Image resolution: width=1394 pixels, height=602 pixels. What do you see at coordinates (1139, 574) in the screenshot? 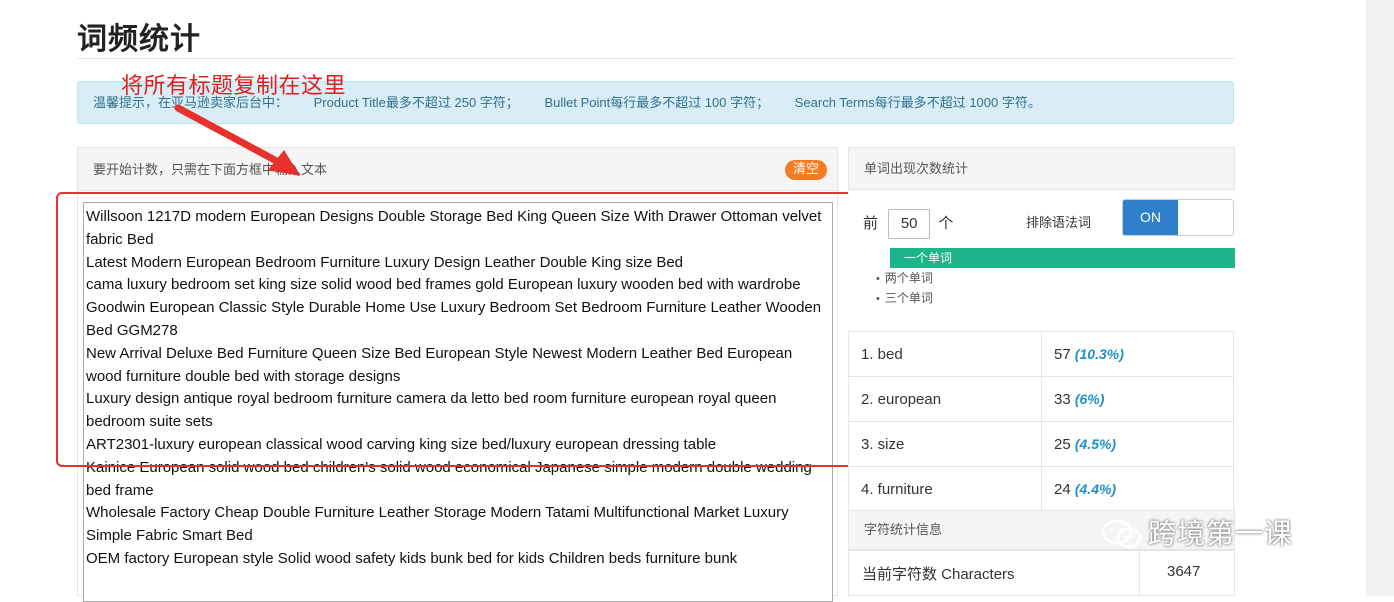
I see `stats-divider` at bounding box center [1139, 574].